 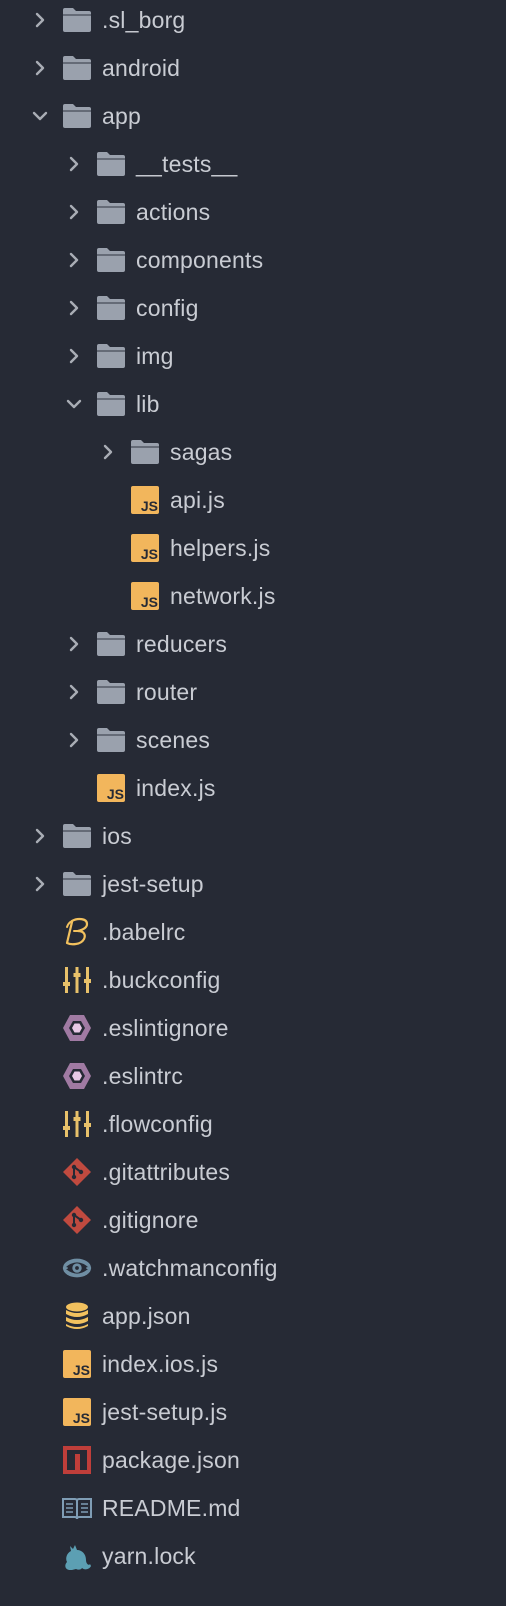 What do you see at coordinates (253, 500) in the screenshot?
I see `tree-file-row: JS api.js` at bounding box center [253, 500].